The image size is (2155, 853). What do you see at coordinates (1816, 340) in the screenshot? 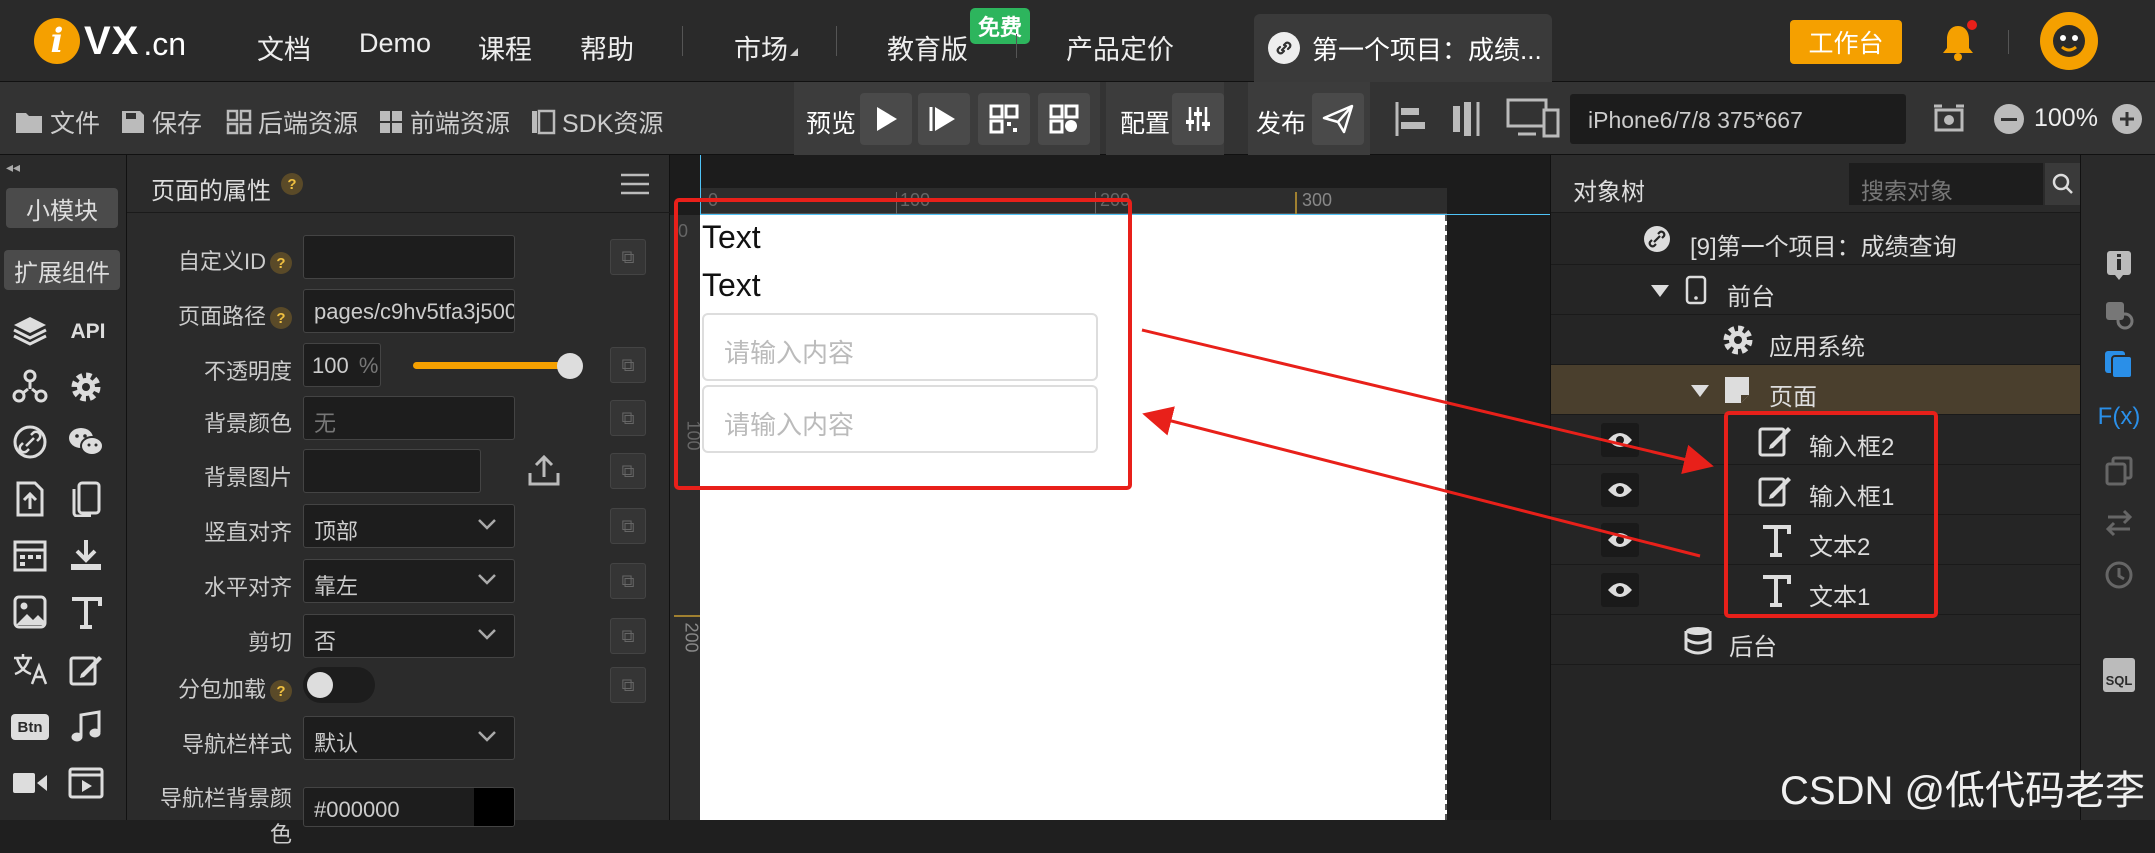
I see `tree-node-app-system: 应用系统` at bounding box center [1816, 340].